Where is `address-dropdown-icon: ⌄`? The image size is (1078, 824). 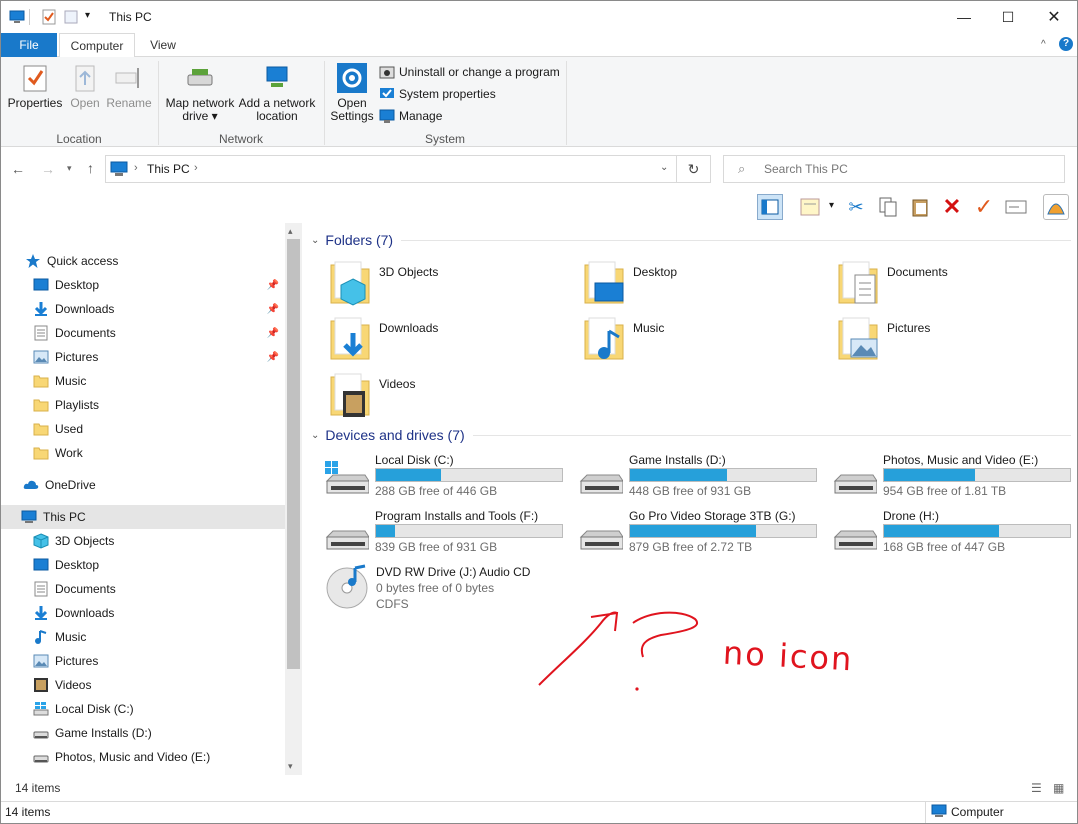 address-dropdown-icon: ⌄ is located at coordinates (664, 167).